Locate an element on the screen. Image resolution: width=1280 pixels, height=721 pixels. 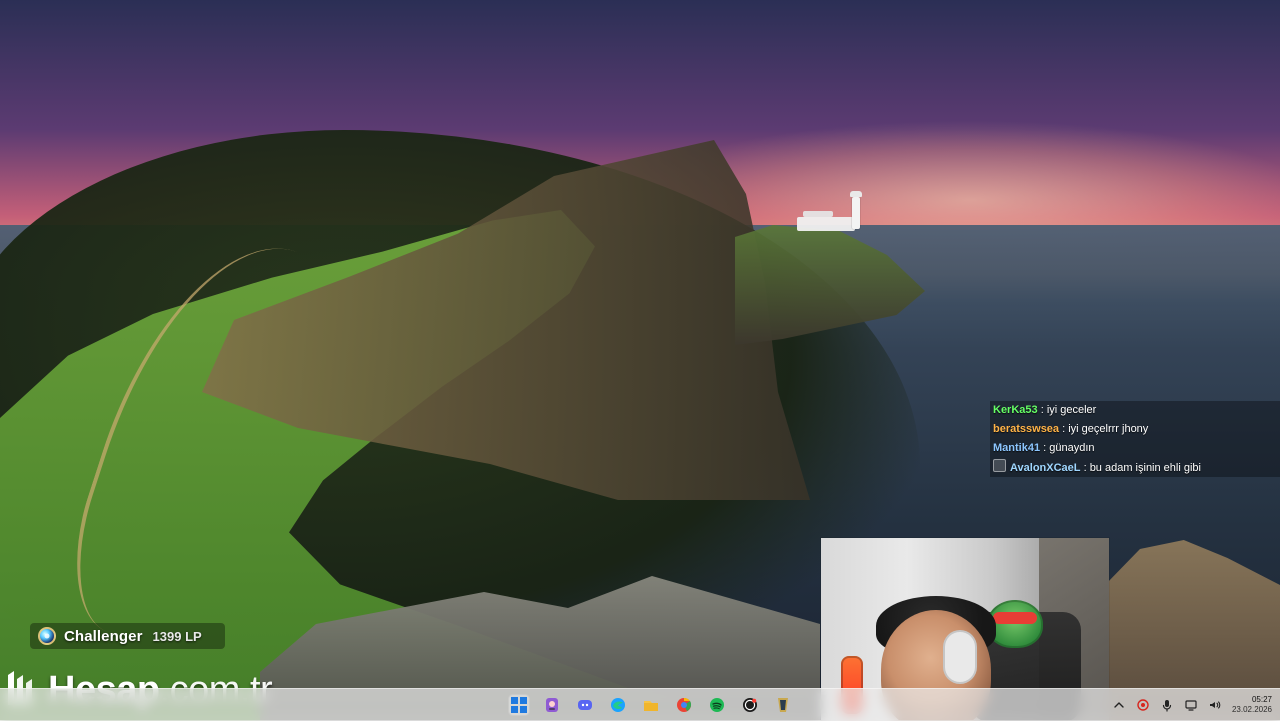
tray-network-button is located at coordinates (1191, 705).